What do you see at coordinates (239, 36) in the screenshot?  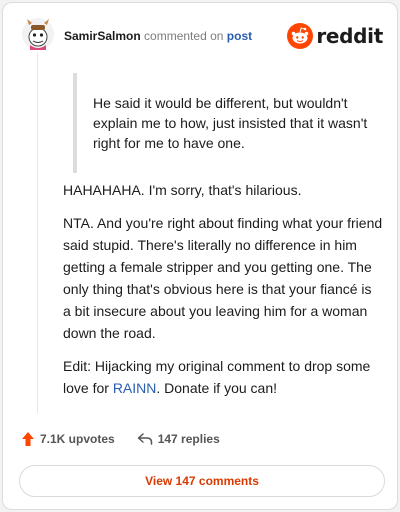 I see `post-link: post` at bounding box center [239, 36].